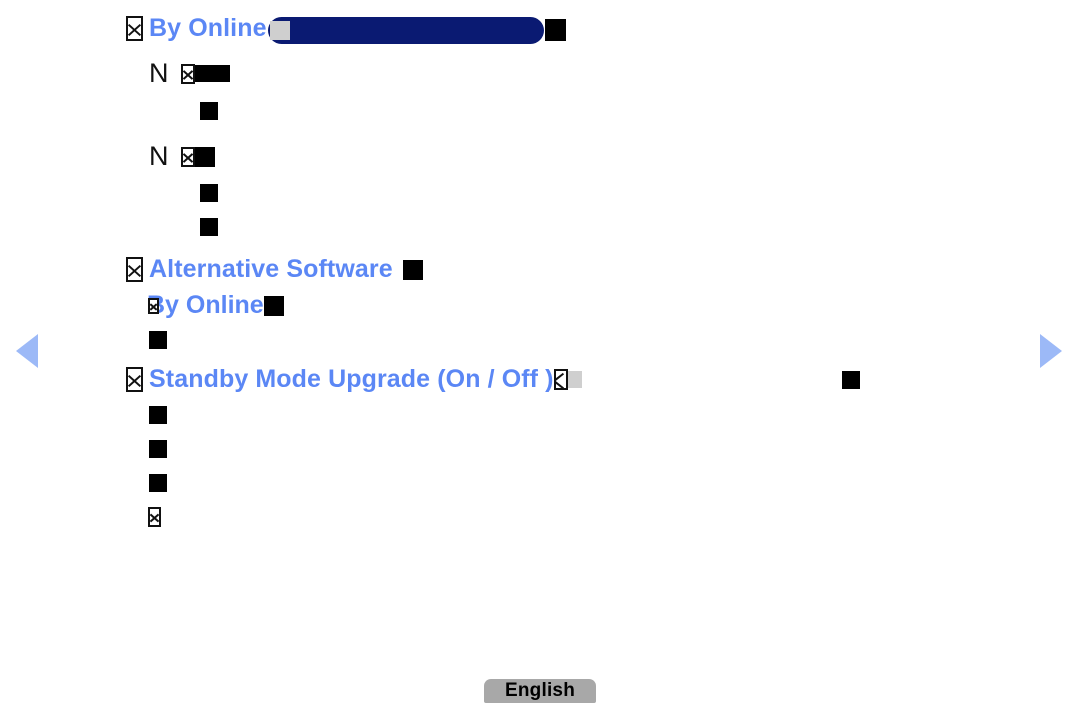  Describe the element at coordinates (27, 351) in the screenshot. I see `prev-page-arrow-icon` at that location.